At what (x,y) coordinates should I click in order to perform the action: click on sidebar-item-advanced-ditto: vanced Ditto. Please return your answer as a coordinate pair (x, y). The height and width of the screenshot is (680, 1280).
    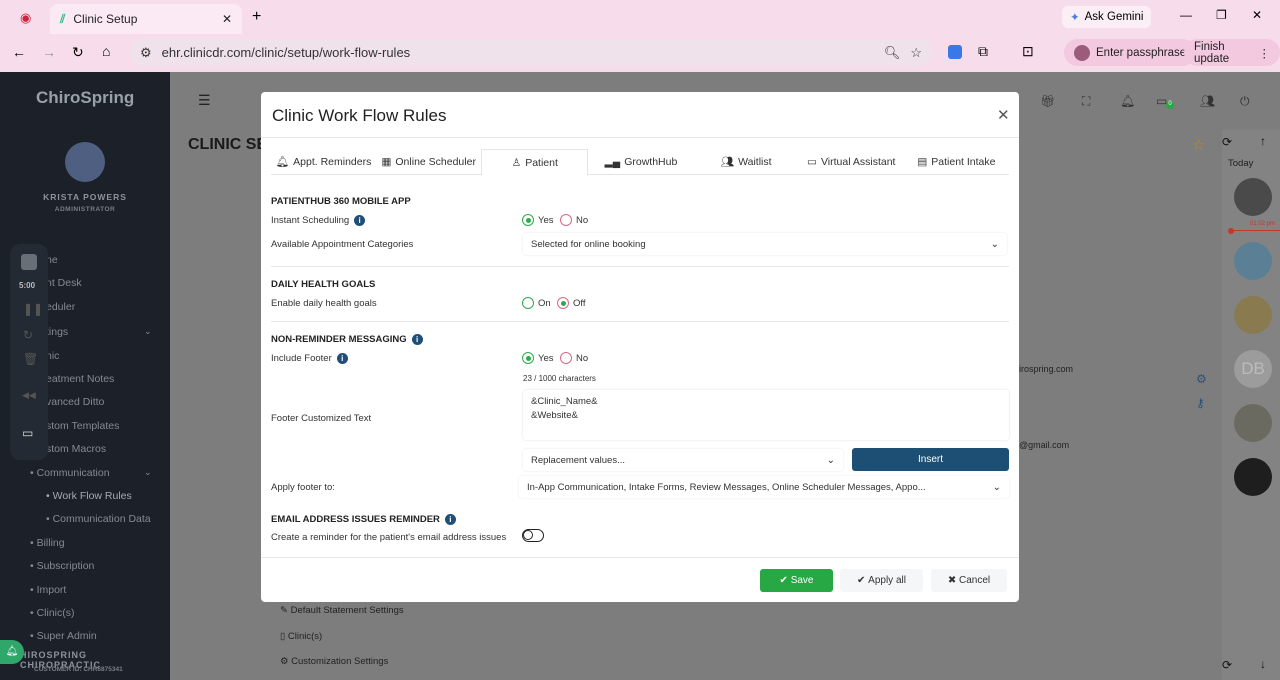
    Looking at the image, I should click on (75, 402).